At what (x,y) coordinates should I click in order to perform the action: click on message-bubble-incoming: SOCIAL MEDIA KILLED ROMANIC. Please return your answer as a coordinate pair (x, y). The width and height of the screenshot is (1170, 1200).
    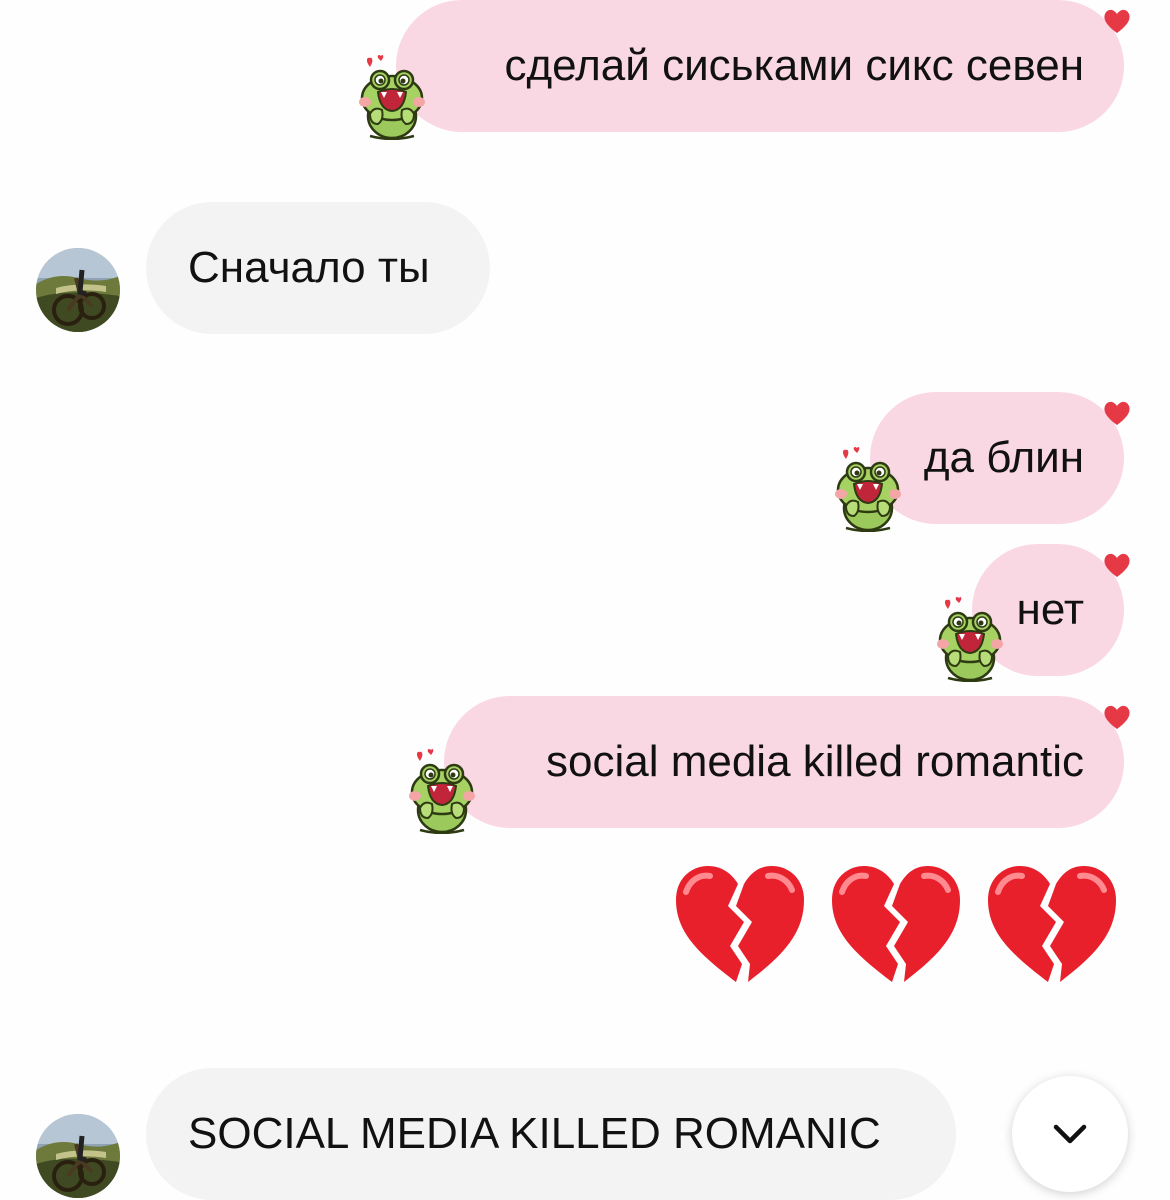
    Looking at the image, I should click on (551, 1134).